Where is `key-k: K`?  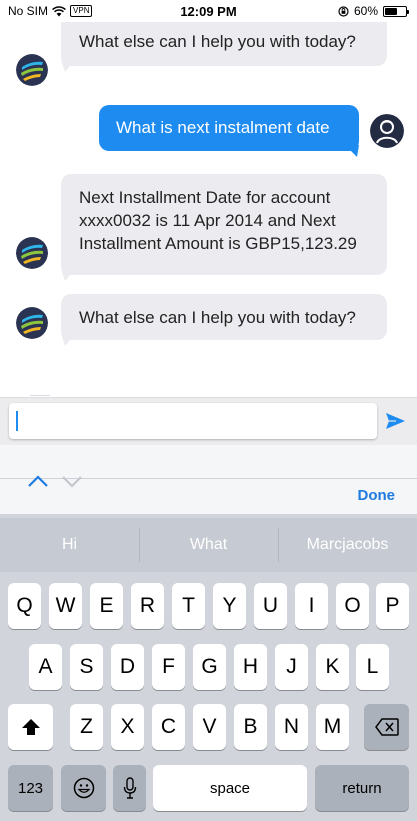
key-k: K is located at coordinates (332, 667).